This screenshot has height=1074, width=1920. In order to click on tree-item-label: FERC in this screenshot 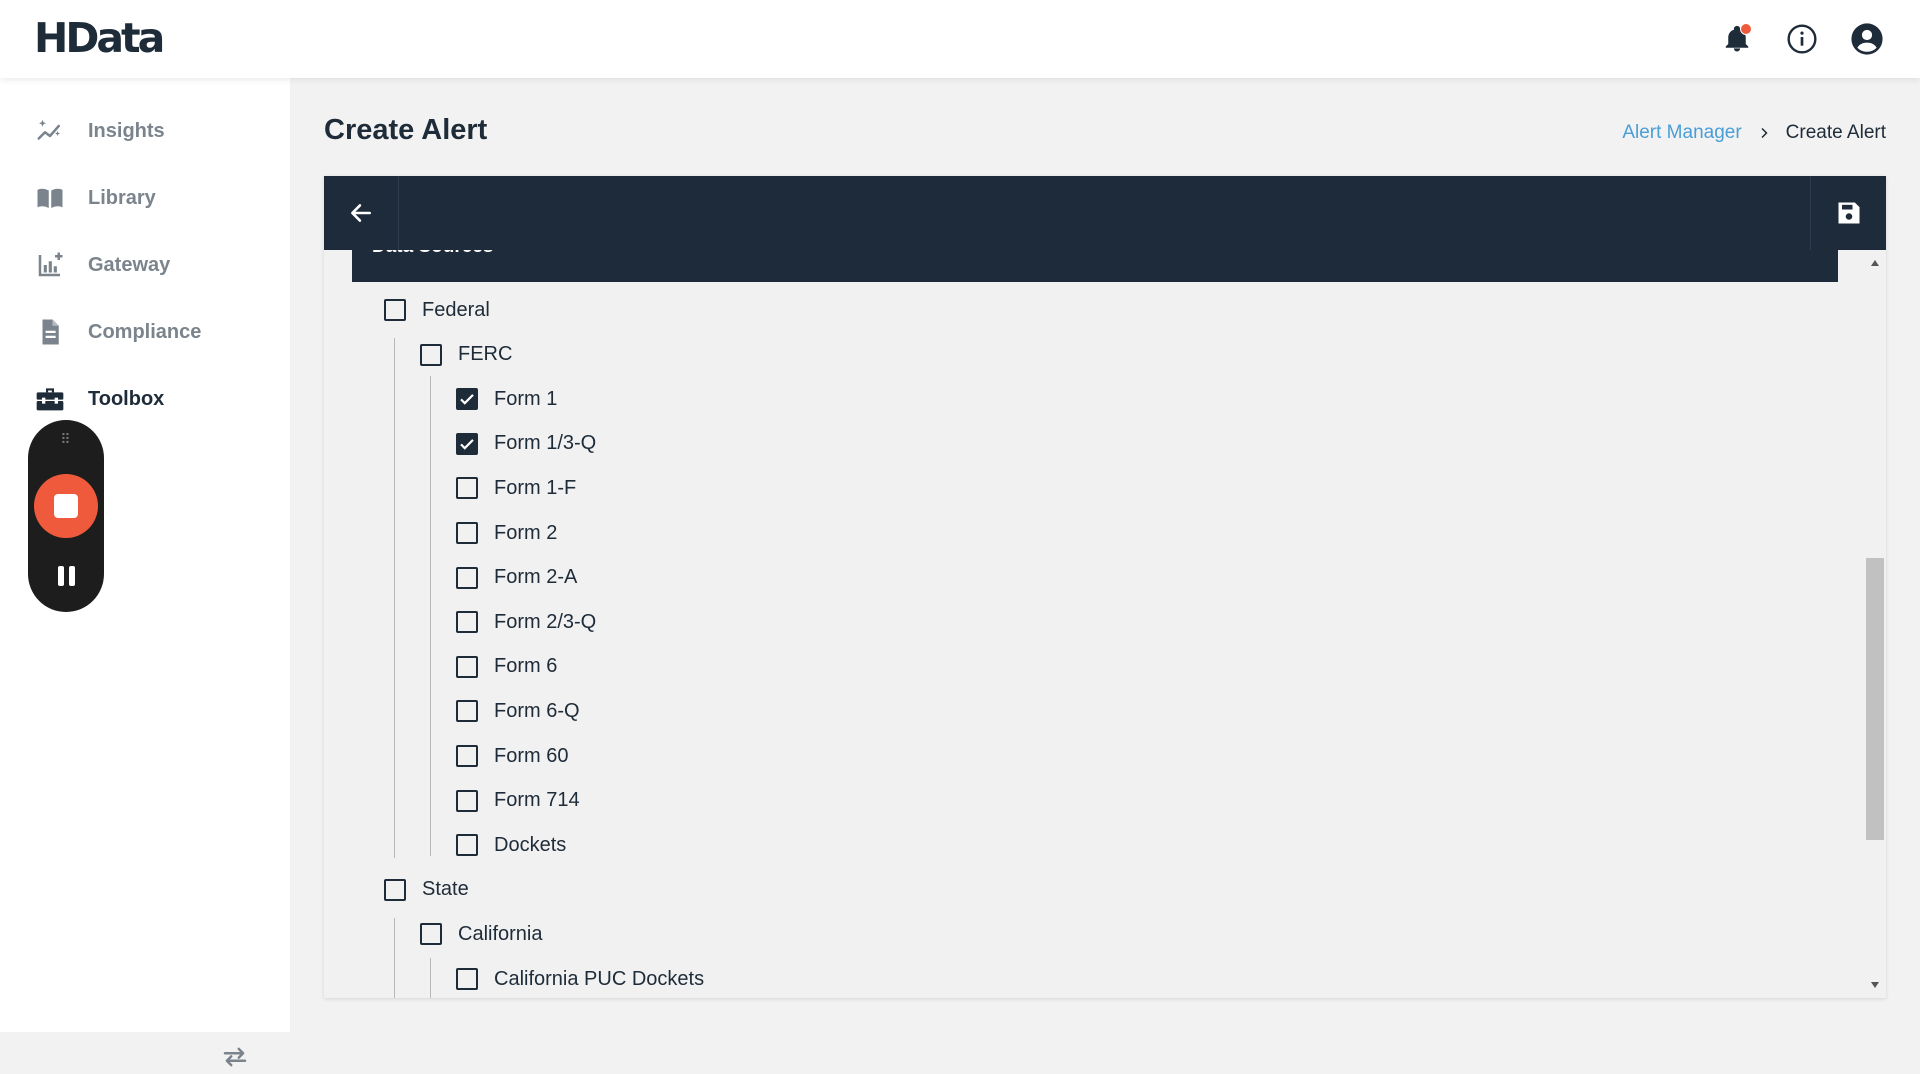, I will do `click(485, 354)`.